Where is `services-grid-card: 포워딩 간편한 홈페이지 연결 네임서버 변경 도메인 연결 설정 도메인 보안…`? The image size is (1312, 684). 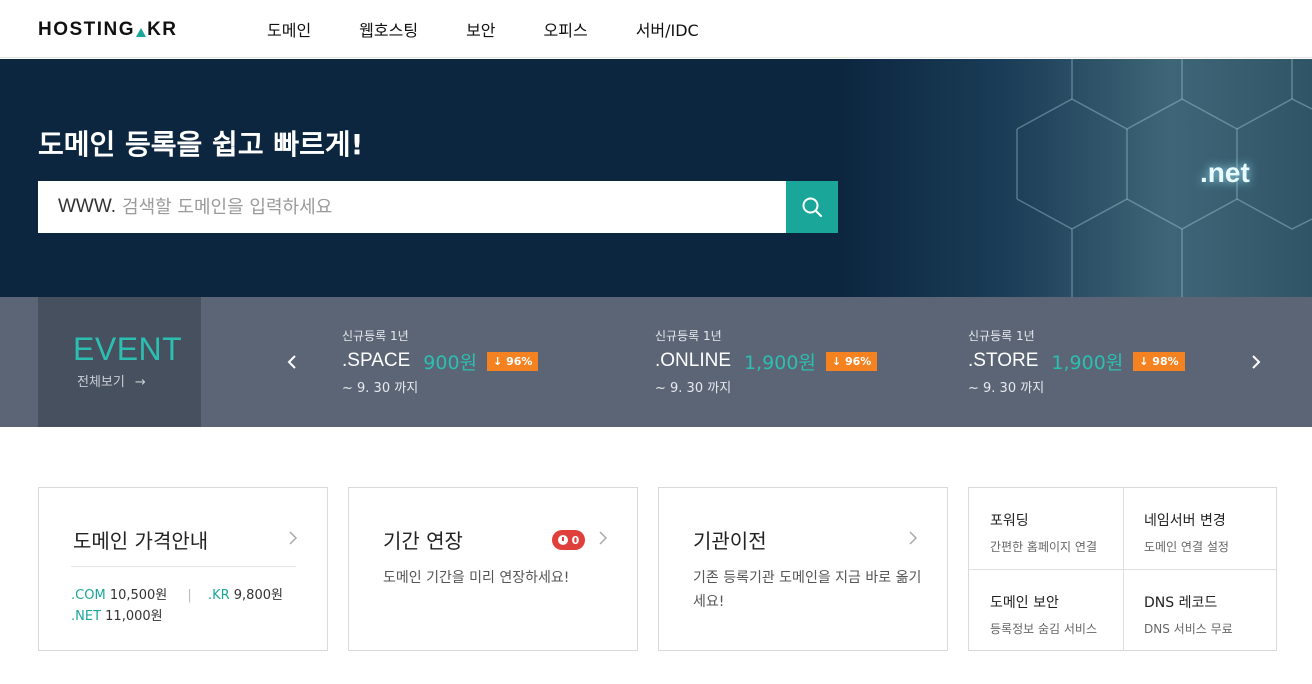 services-grid-card: 포워딩 간편한 홈페이지 연결 네임서버 변경 도메인 연결 설정 도메인 보안… is located at coordinates (1122, 569).